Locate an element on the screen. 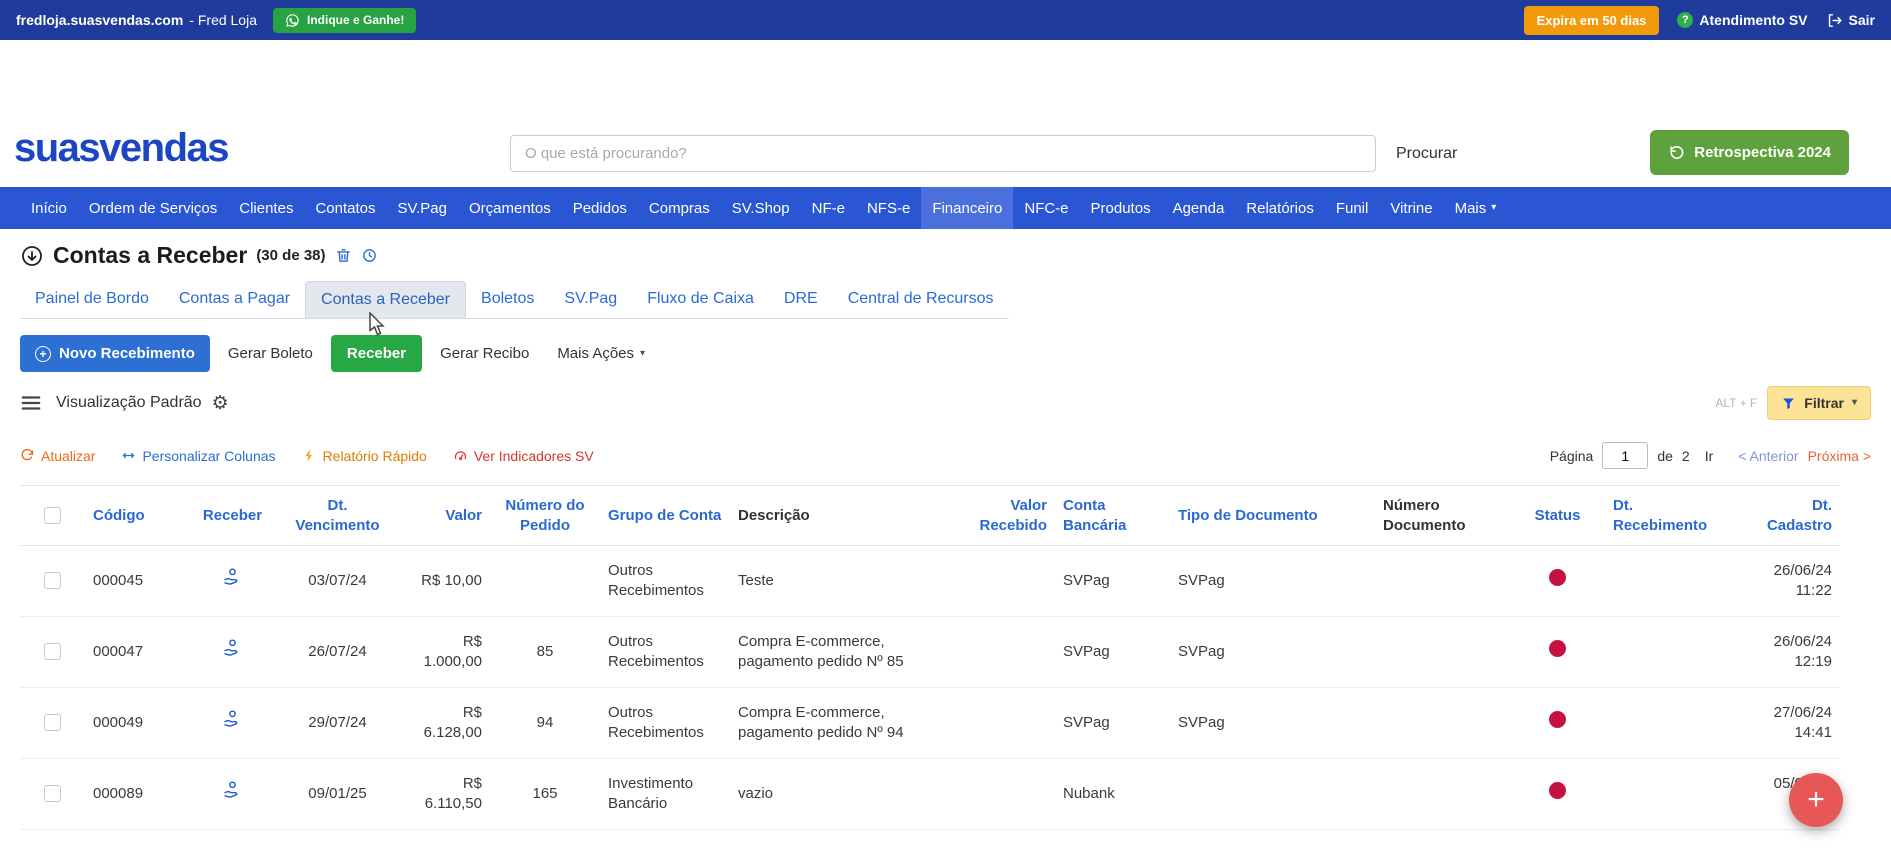 Image resolution: width=1891 pixels, height=860 pixels. trash-icon is located at coordinates (343, 255).